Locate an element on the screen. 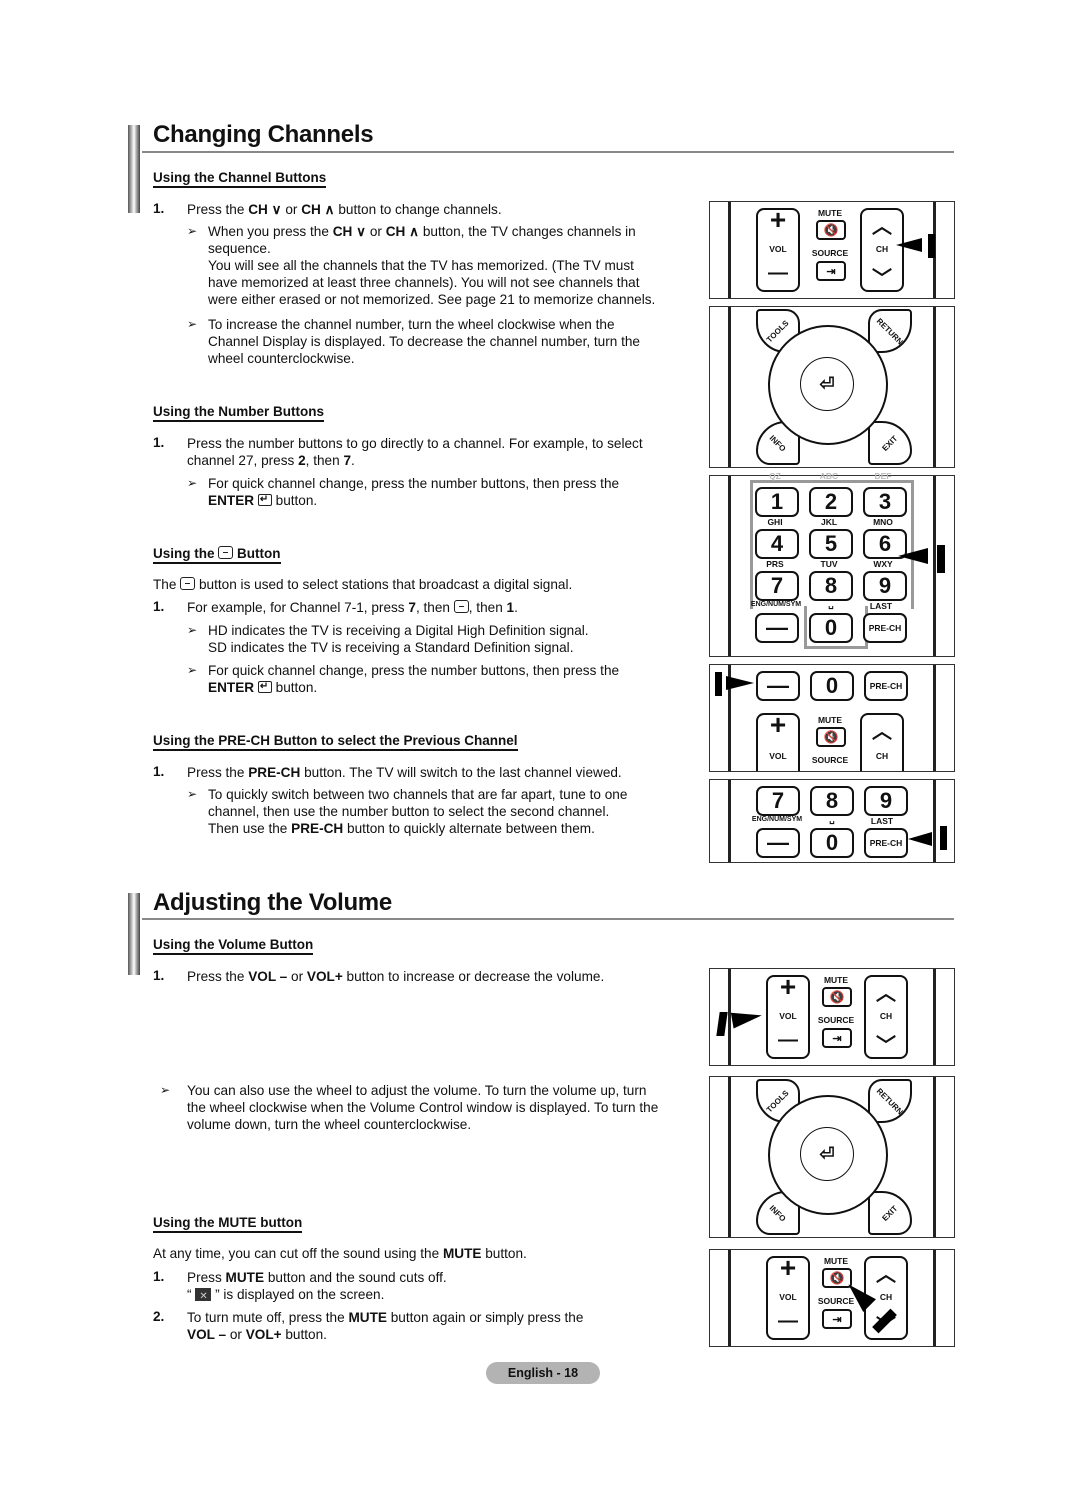 This screenshot has width=1080, height=1488. subheading-mute-button: Using the MUTE button is located at coordinates (228, 1224).